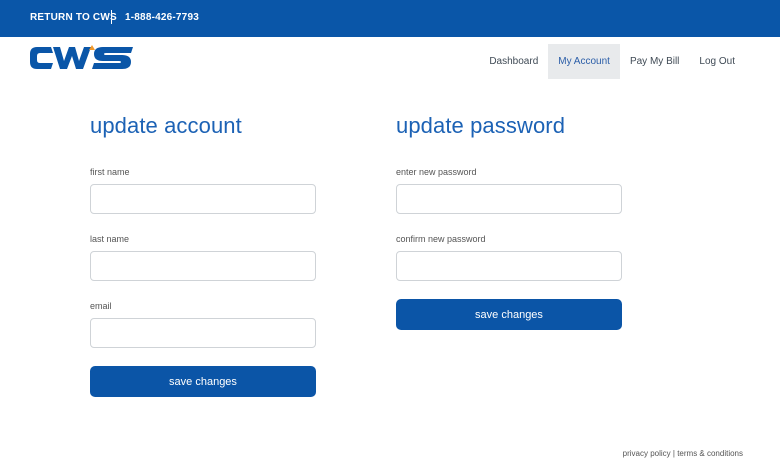  What do you see at coordinates (110, 239) in the screenshot?
I see `last-name-label: last name` at bounding box center [110, 239].